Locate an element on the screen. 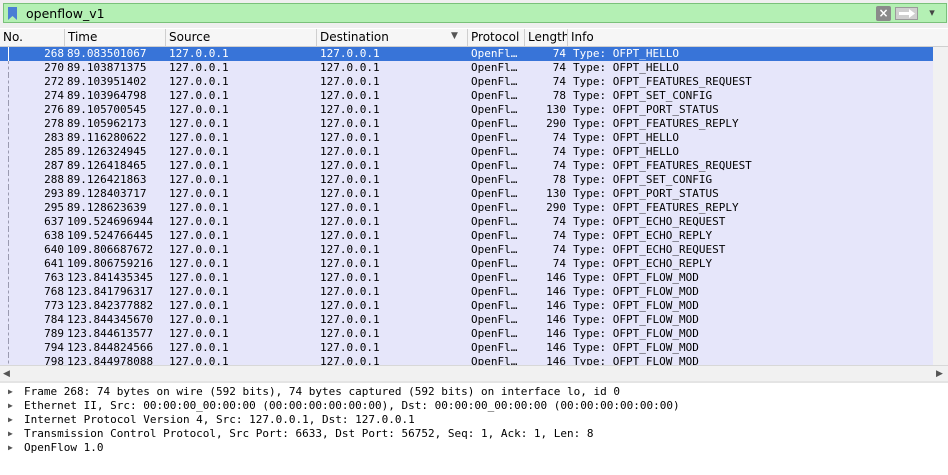 The image size is (948, 475). packet-time: 89.126421863 is located at coordinates (107, 179).